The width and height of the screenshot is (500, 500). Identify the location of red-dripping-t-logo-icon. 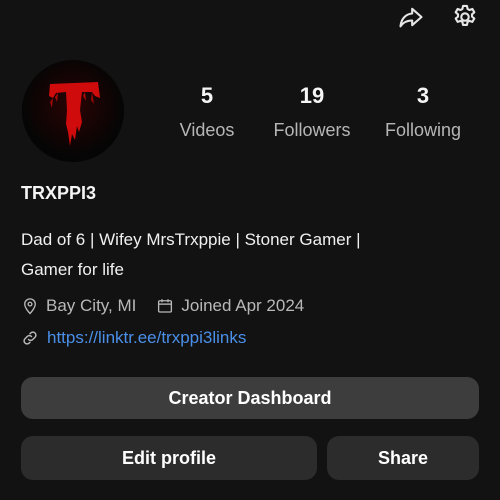
(73, 111).